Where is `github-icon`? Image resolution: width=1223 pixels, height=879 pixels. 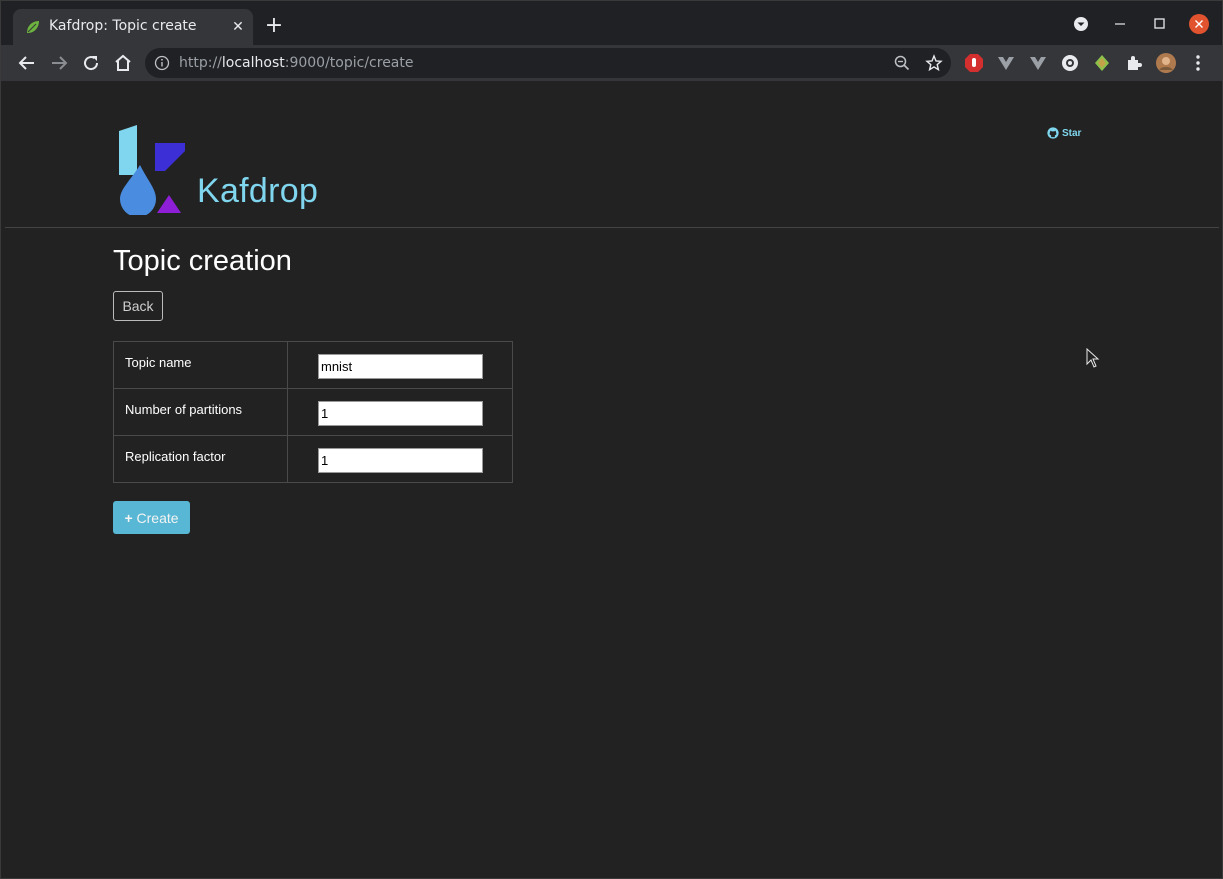
github-icon is located at coordinates (1053, 133).